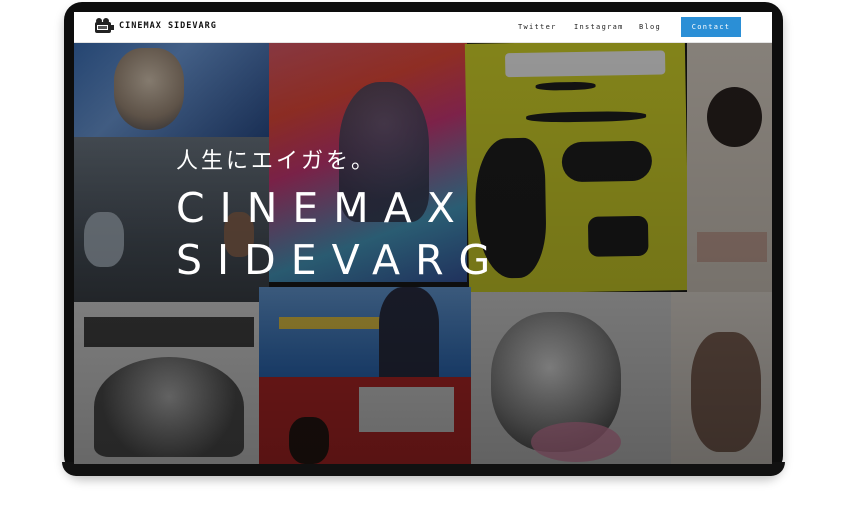 Image resolution: width=847 pixels, height=512 pixels. Describe the element at coordinates (168, 26) in the screenshot. I see `brand-name: CINEMAX SIDEVARG` at that location.